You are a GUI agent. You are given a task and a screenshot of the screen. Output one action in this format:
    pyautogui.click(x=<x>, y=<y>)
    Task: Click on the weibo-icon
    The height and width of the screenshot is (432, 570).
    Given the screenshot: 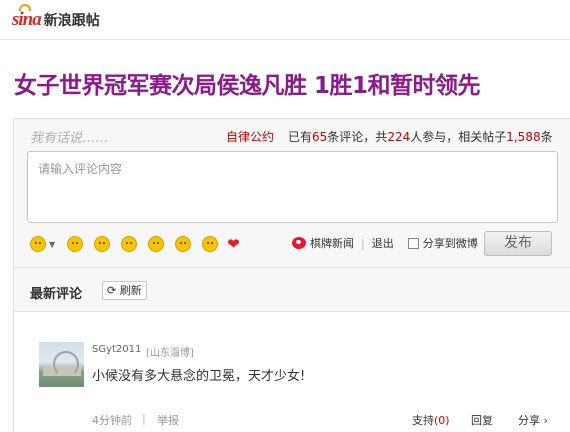 What is the action you would take?
    pyautogui.click(x=299, y=243)
    